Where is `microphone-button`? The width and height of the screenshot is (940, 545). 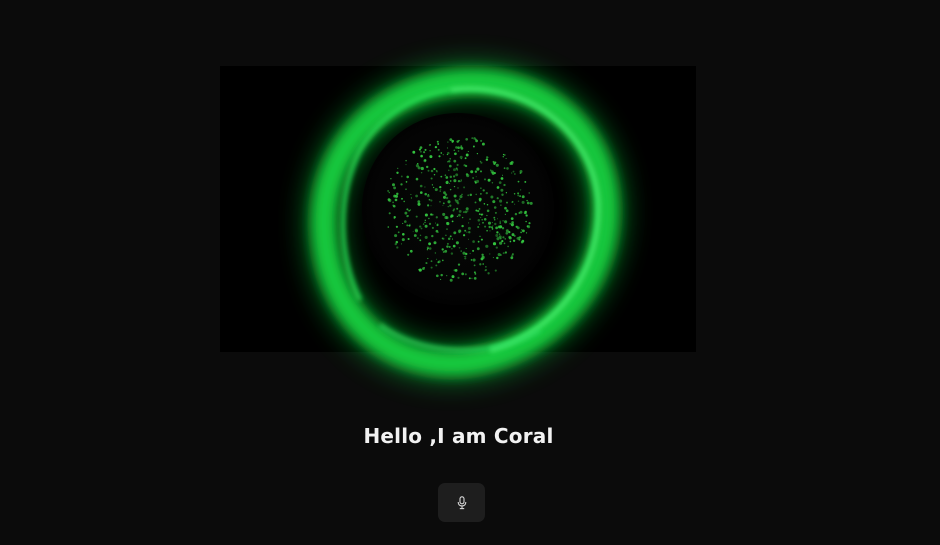
microphone-button is located at coordinates (461, 502).